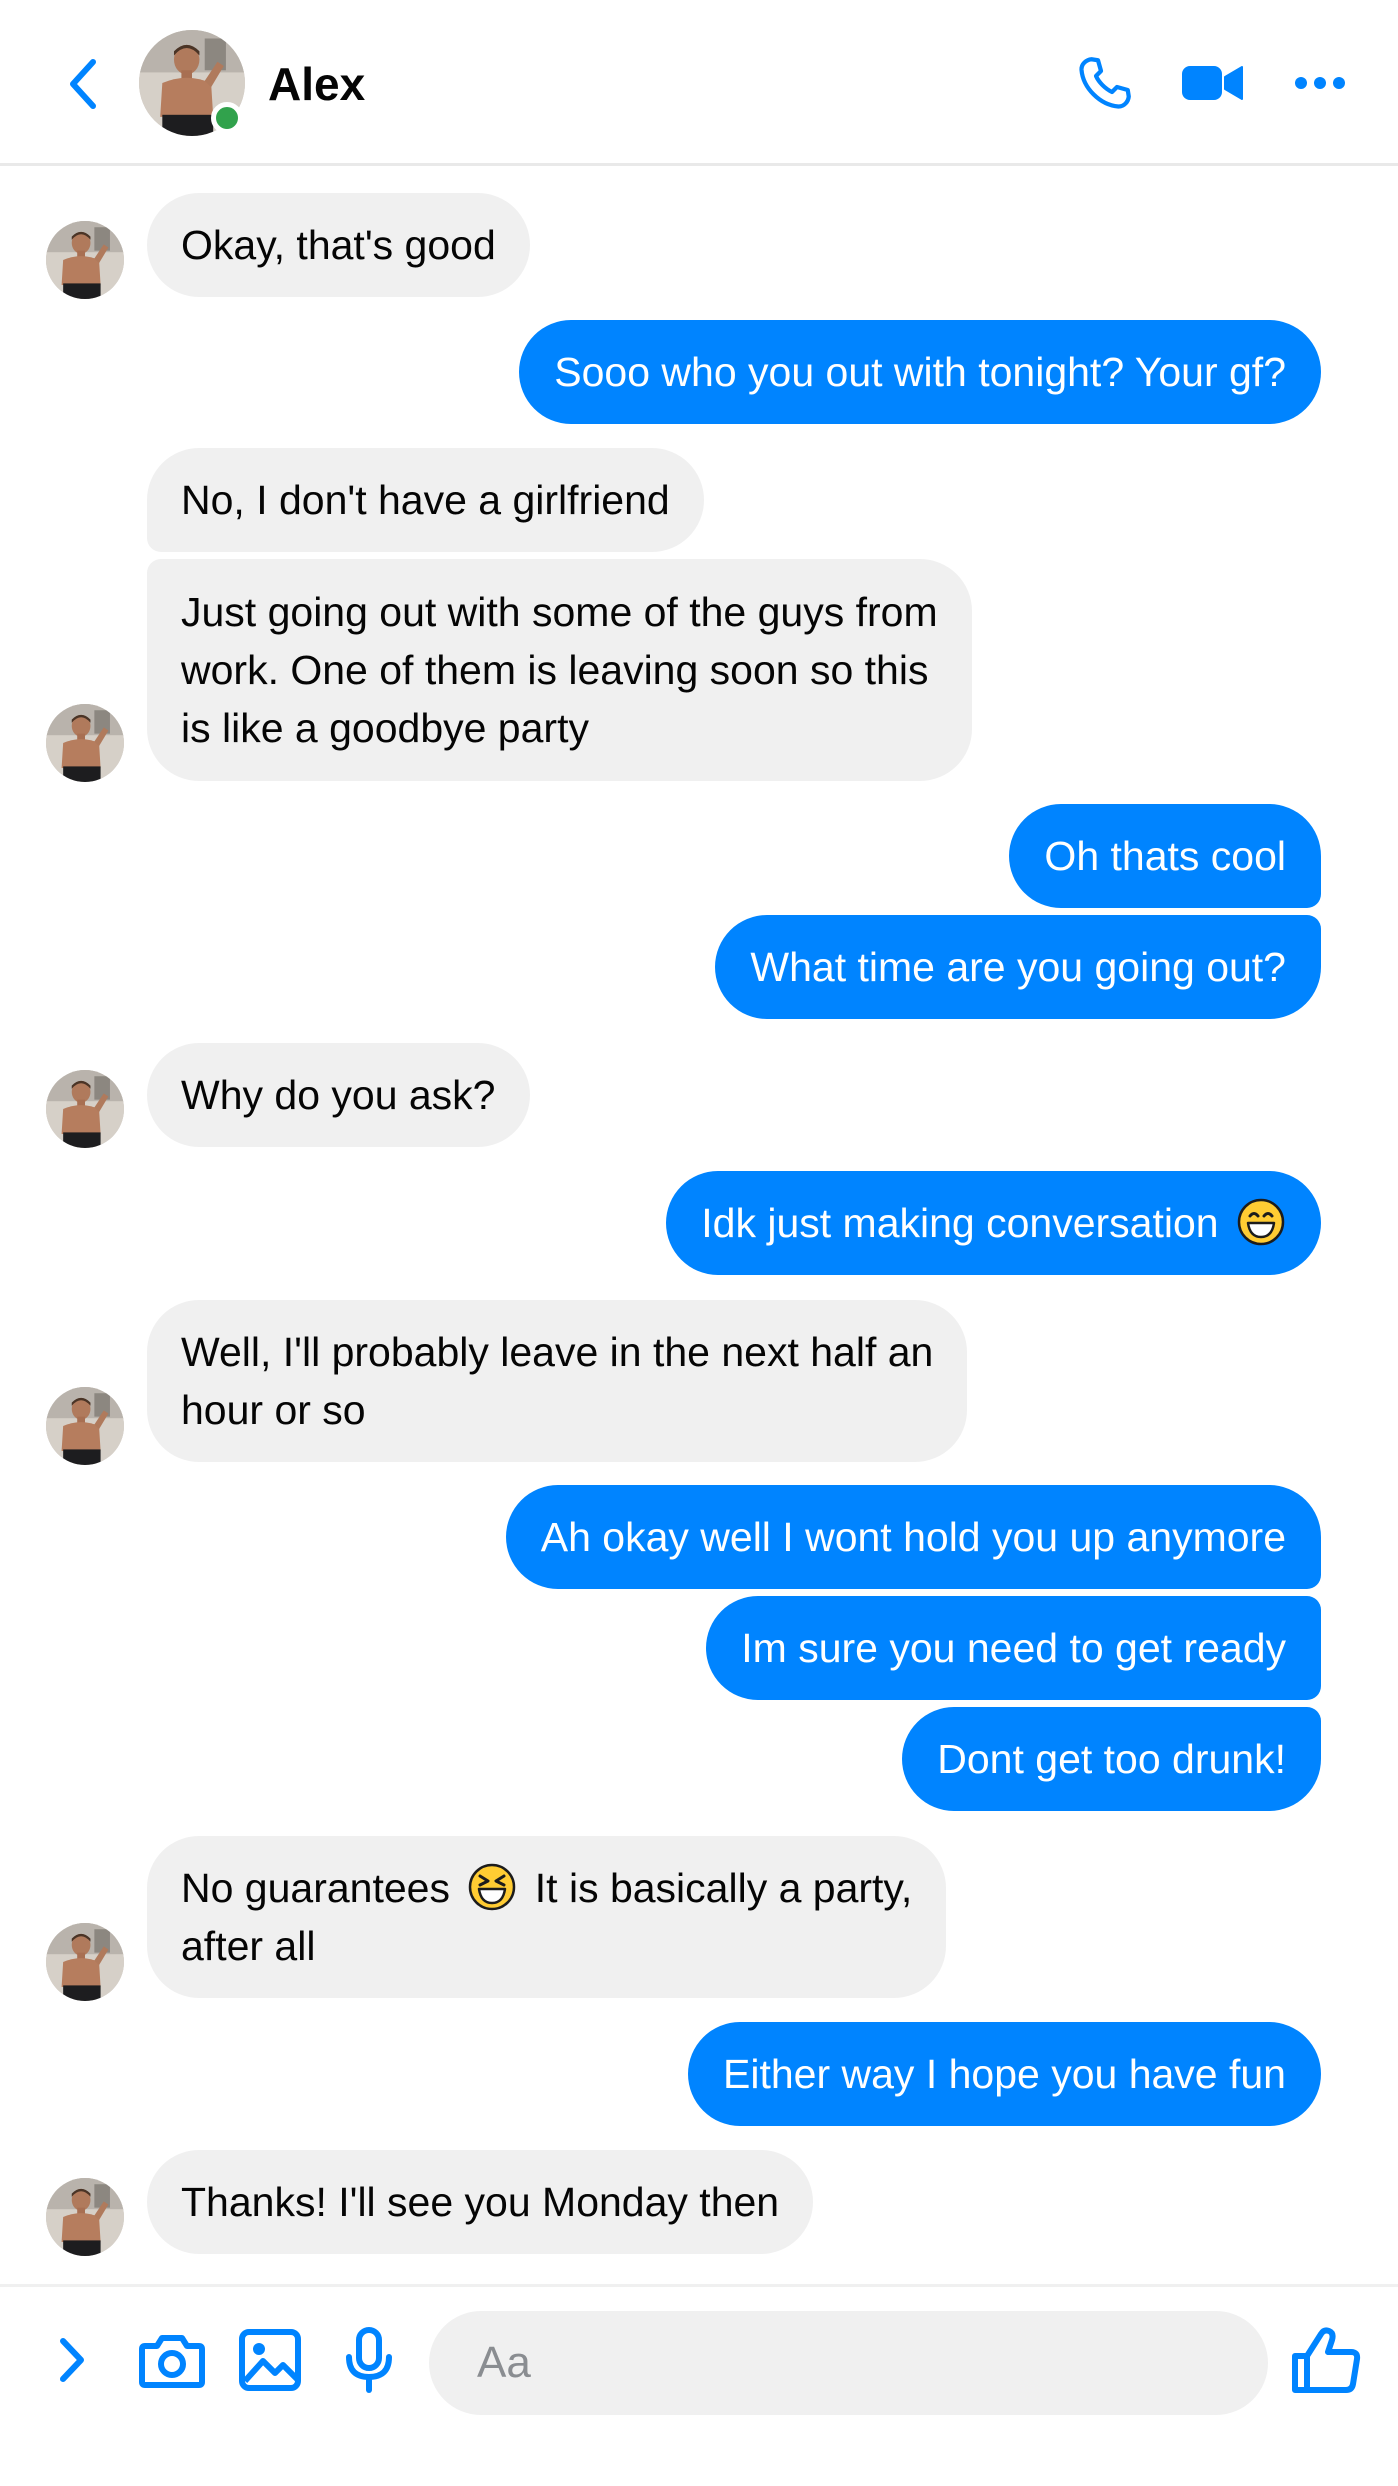 Image resolution: width=1398 pixels, height=2486 pixels. I want to click on grinning-face-icon, so click(1261, 1222).